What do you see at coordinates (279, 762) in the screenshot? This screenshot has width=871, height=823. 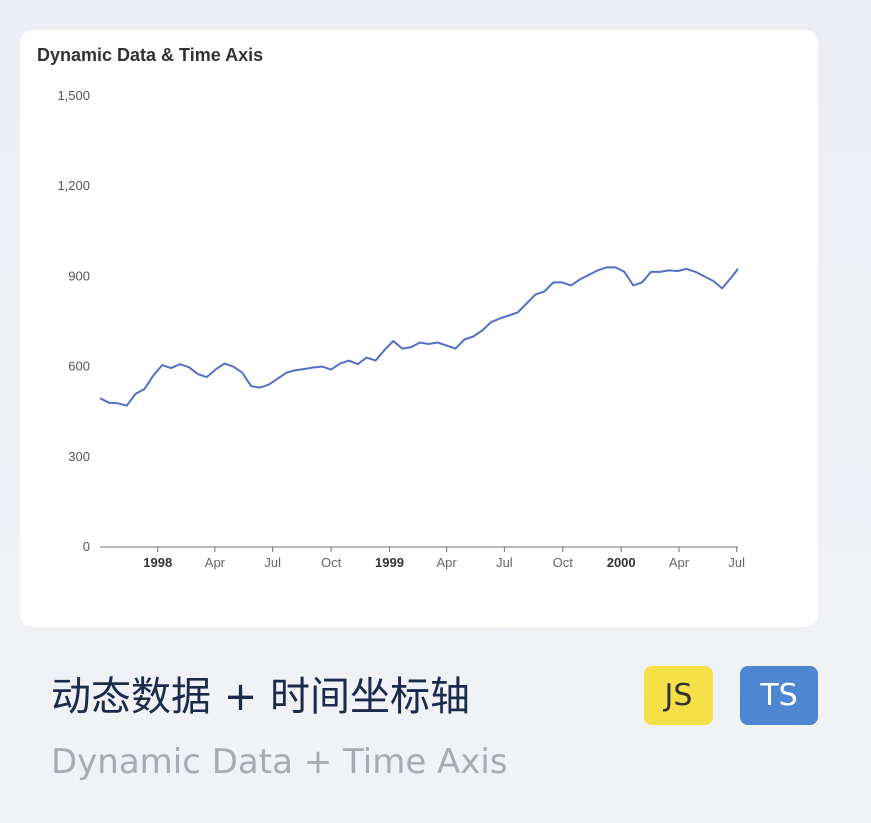 I see `card-subtitle-en: Dynamic Data + Time Axis` at bounding box center [279, 762].